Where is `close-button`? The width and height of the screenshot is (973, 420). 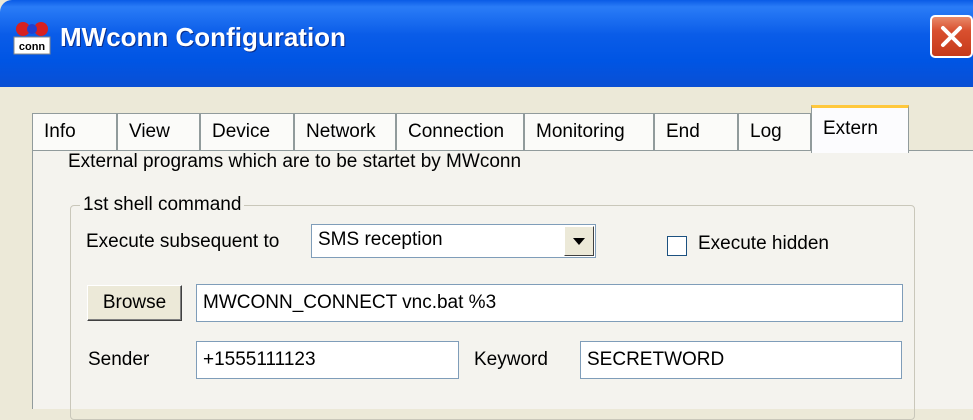 close-button is located at coordinates (951, 36).